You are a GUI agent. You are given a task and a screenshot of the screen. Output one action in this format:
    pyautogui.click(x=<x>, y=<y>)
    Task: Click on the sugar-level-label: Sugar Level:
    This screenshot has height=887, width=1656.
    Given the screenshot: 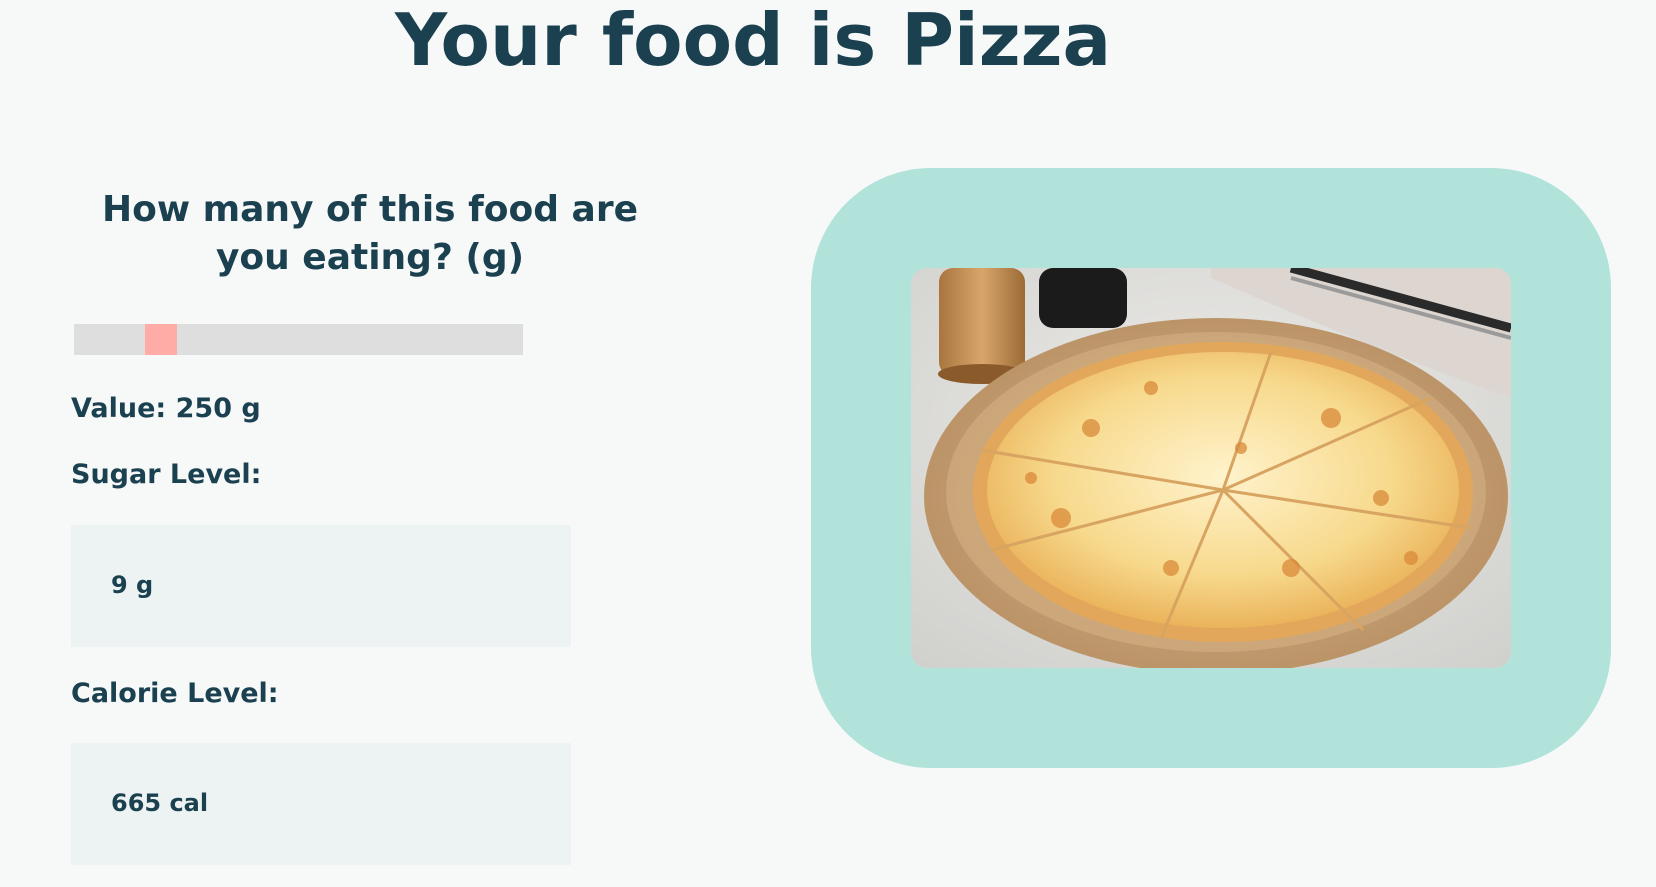 What is the action you would take?
    pyautogui.click(x=166, y=474)
    